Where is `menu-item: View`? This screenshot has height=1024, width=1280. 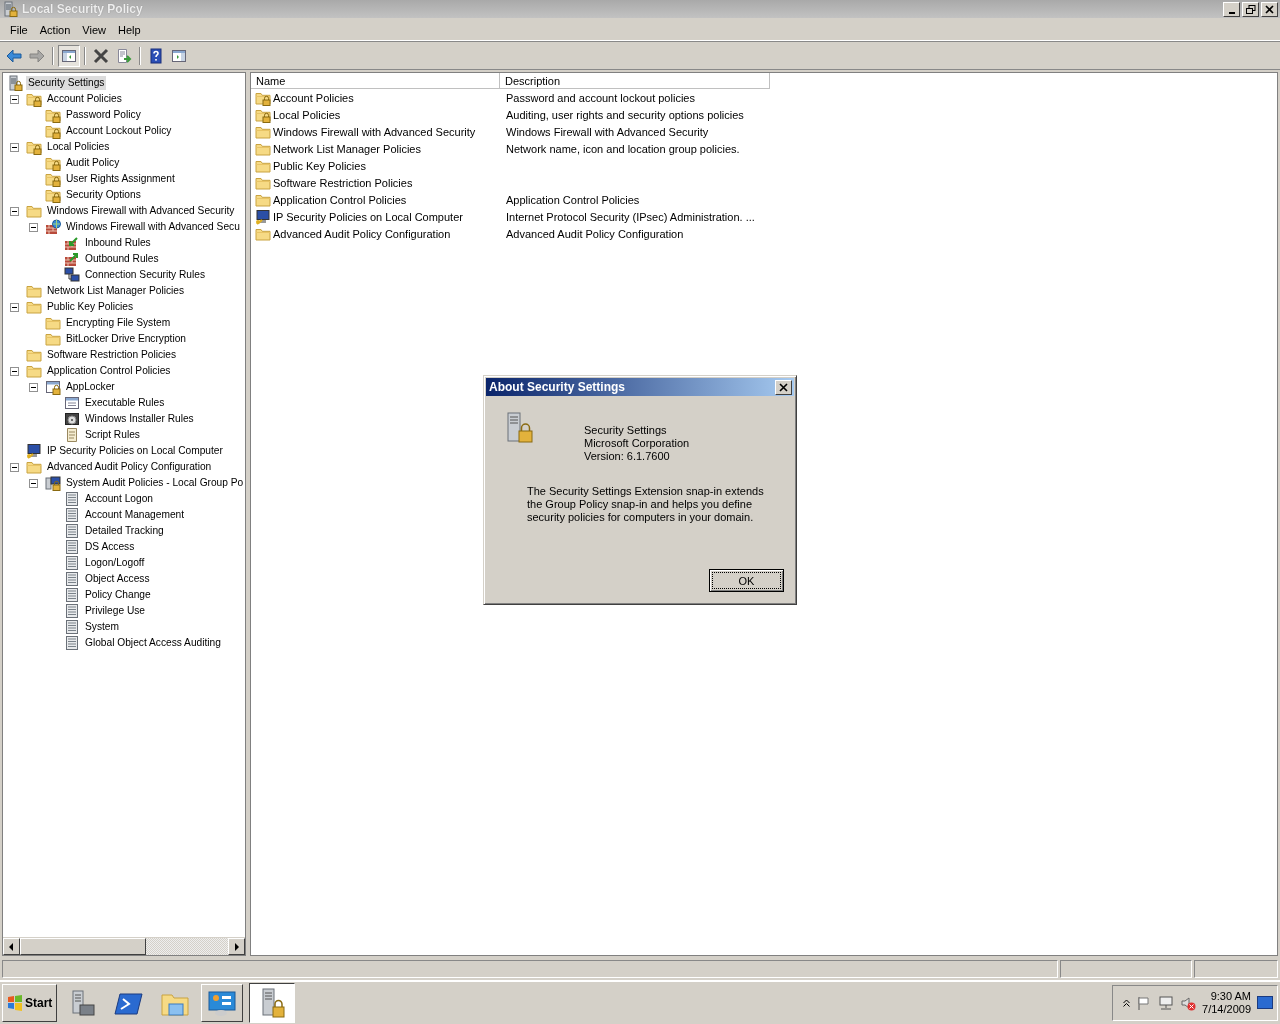 menu-item: View is located at coordinates (94, 30).